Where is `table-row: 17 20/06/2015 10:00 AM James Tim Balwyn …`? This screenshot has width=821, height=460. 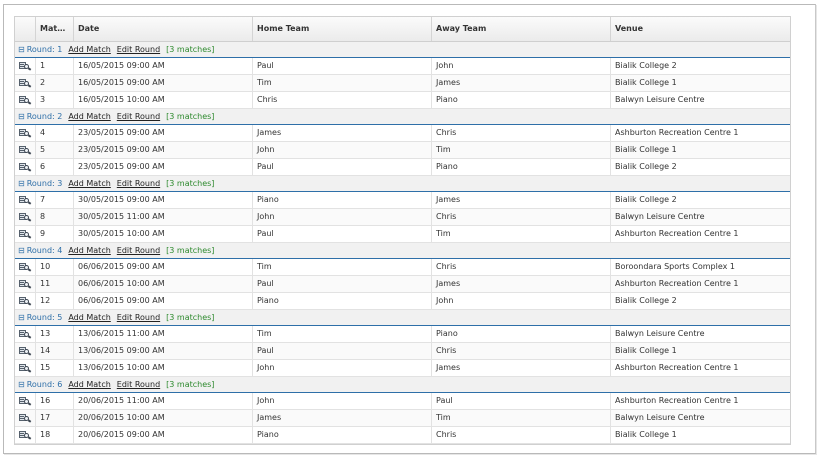 table-row: 17 20/06/2015 10:00 AM James Tim Balwyn … is located at coordinates (402, 418).